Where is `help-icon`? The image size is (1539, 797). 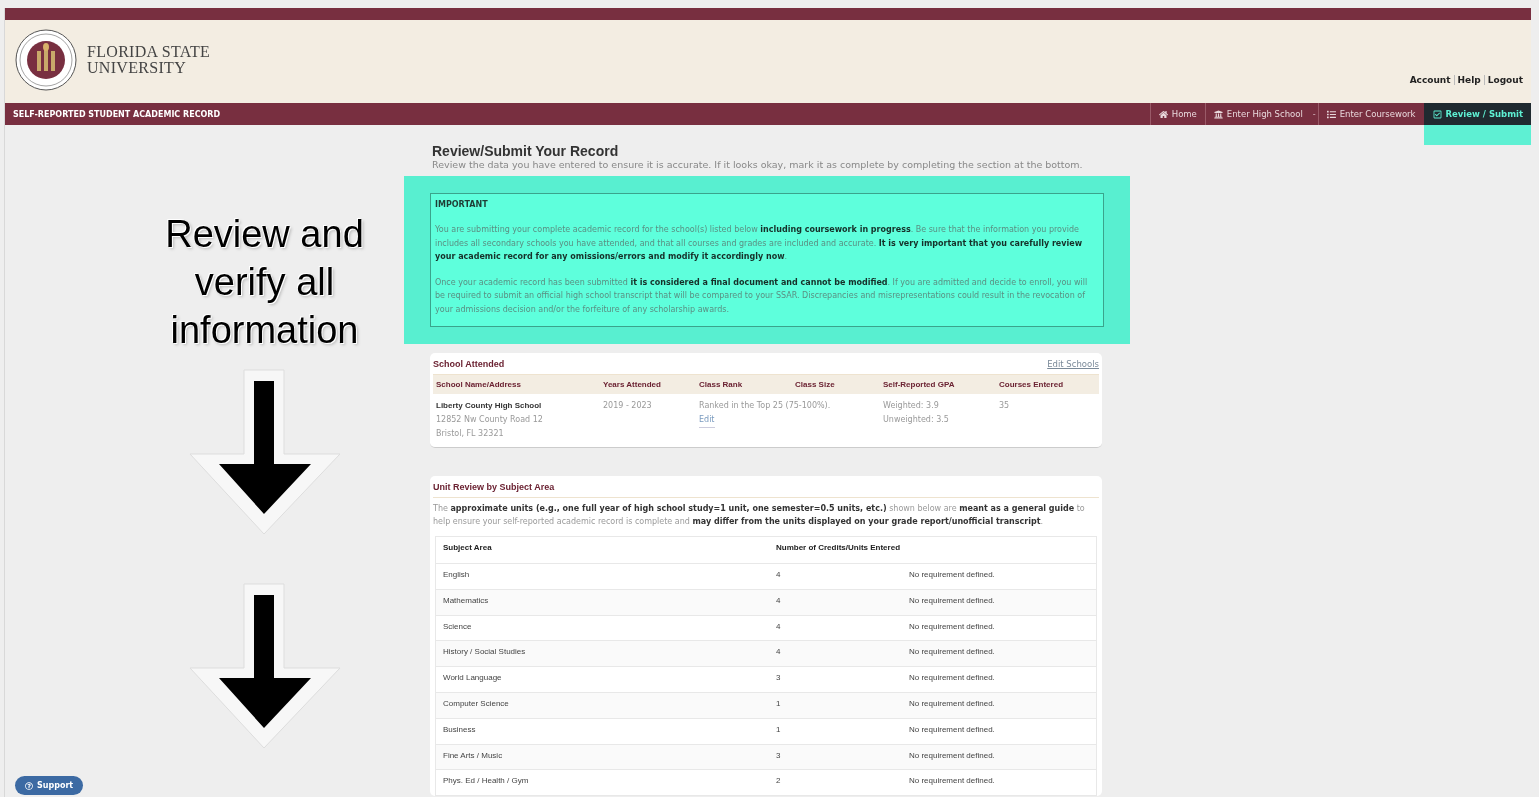 help-icon is located at coordinates (29, 785).